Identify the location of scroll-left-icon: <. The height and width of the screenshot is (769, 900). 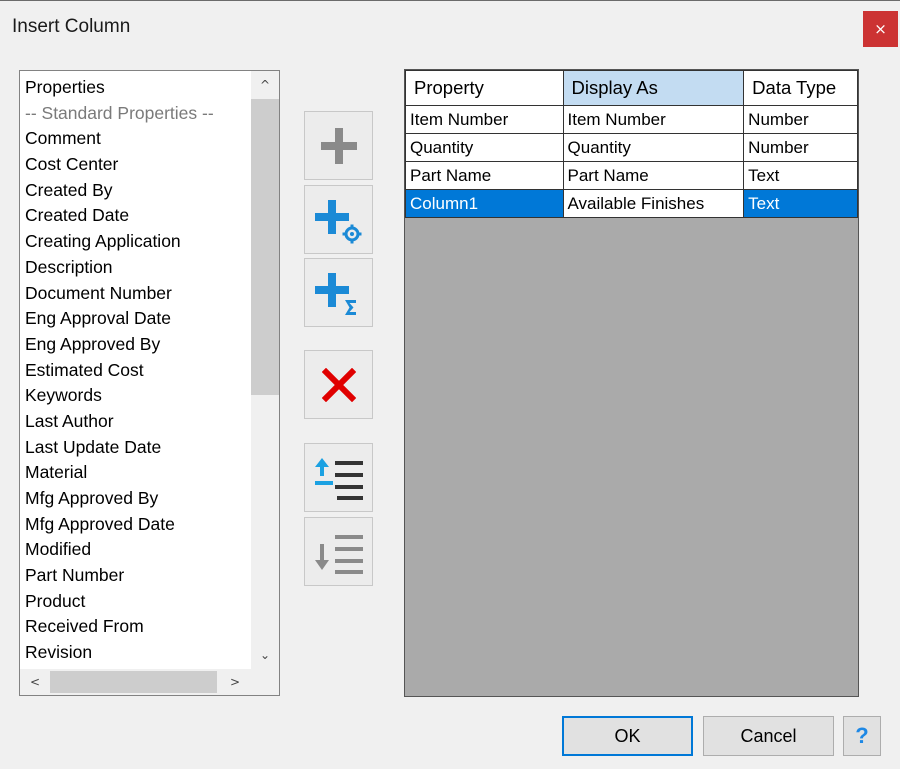
(35, 682).